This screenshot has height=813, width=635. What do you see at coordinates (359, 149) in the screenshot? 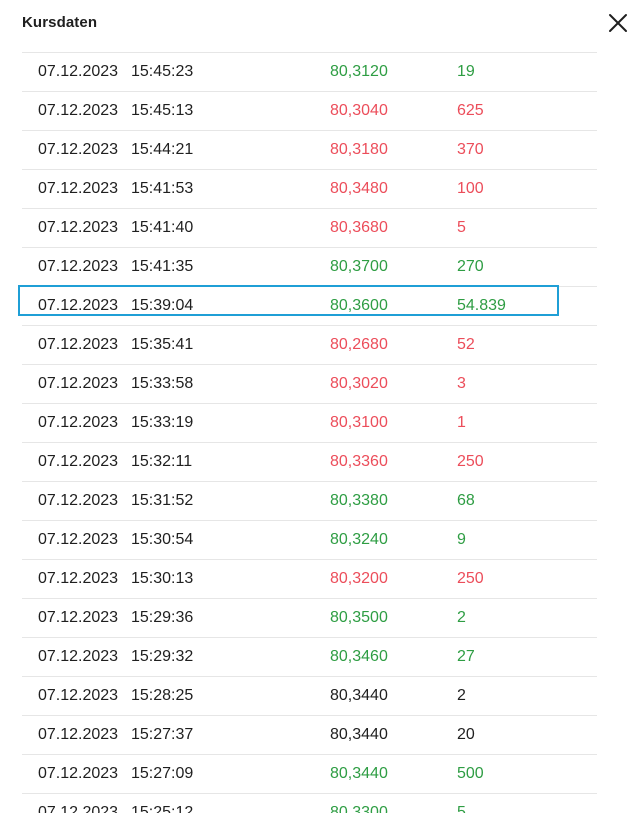
I see `trade-price: 80,3180` at bounding box center [359, 149].